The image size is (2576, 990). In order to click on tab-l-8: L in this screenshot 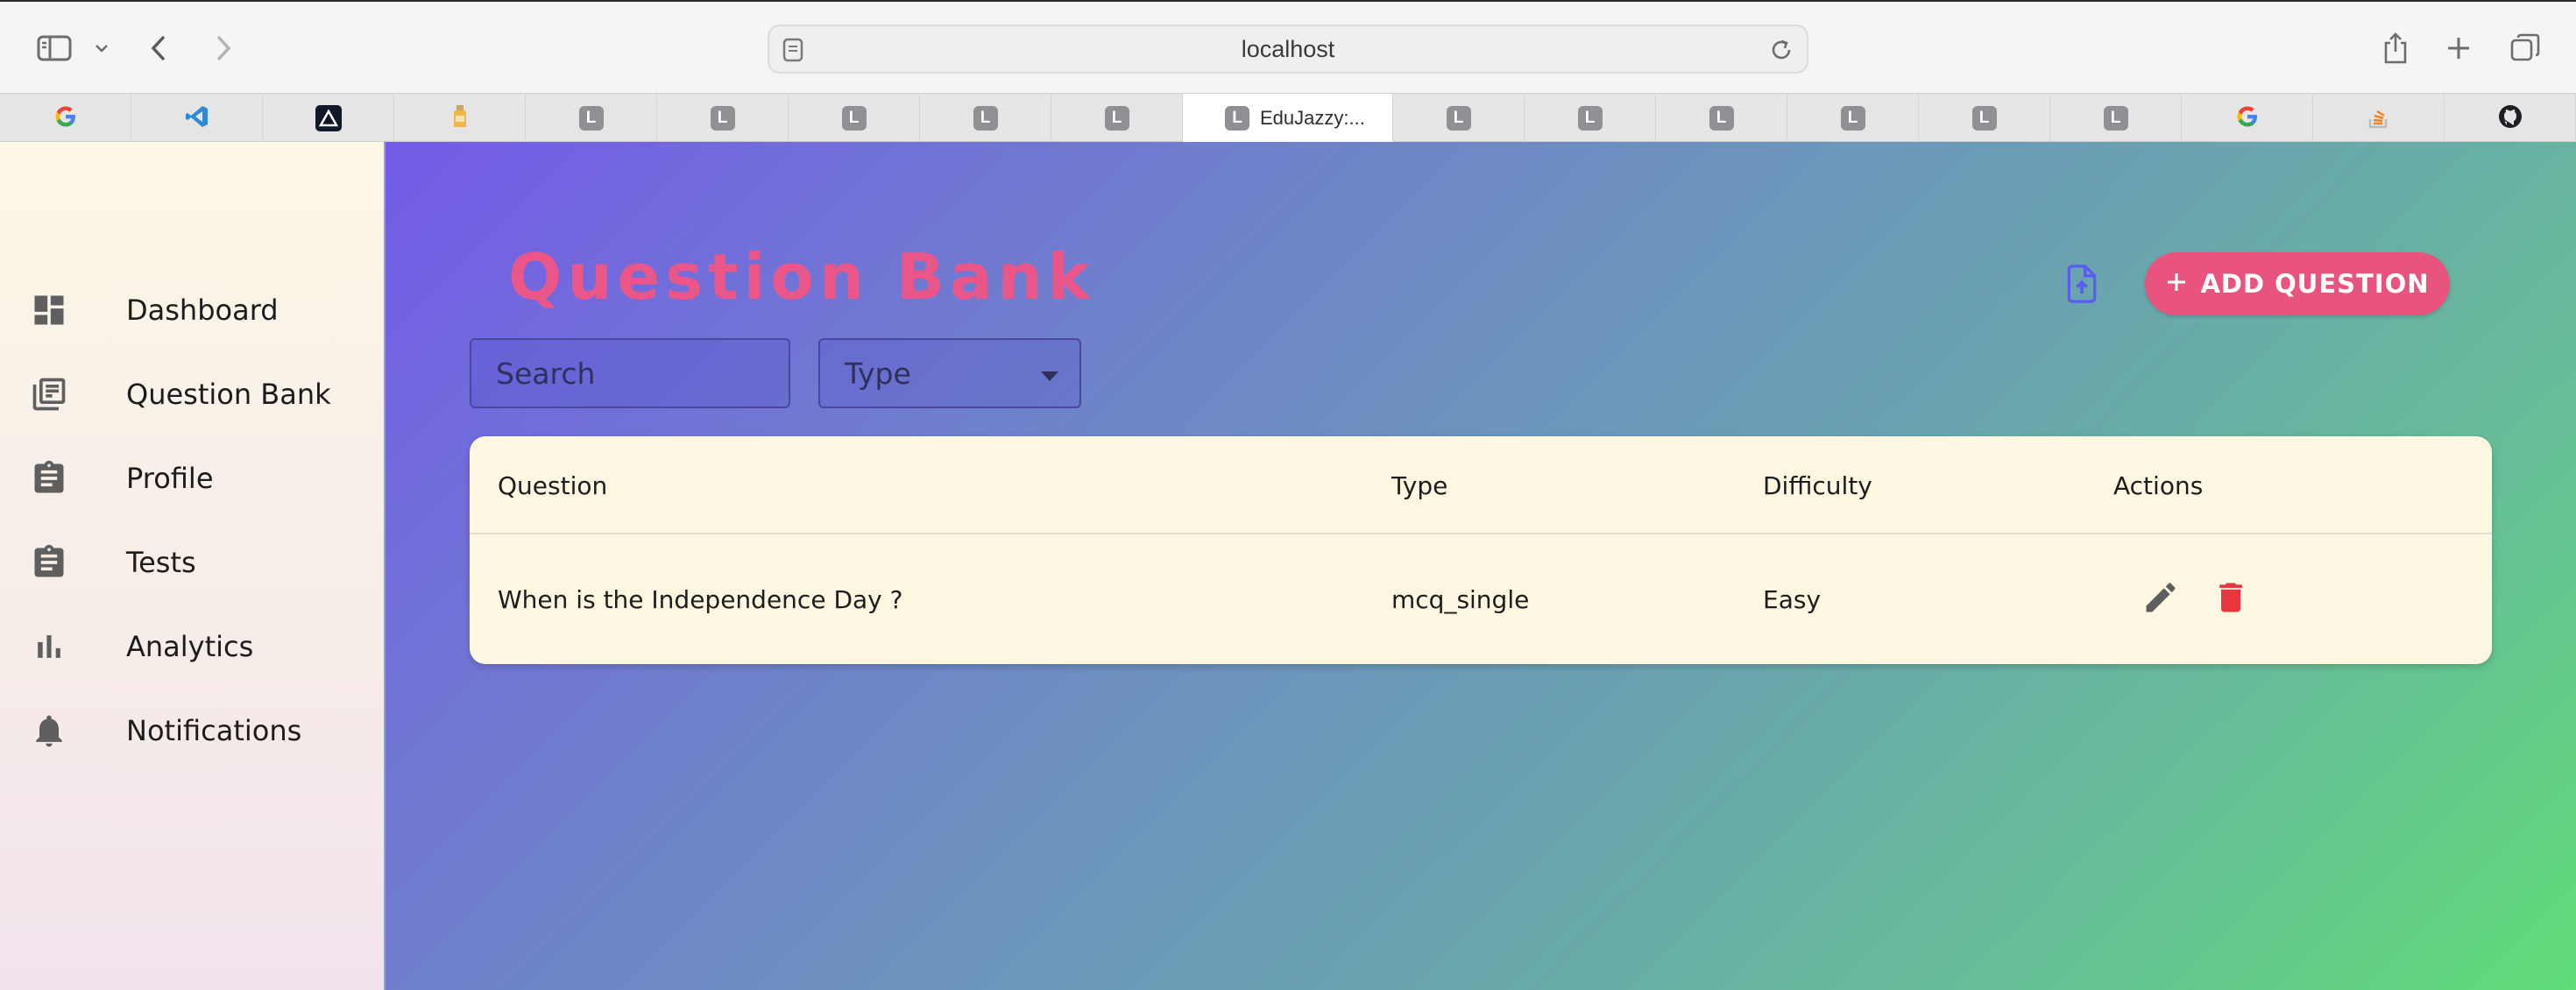, I will do `click(1721, 118)`.